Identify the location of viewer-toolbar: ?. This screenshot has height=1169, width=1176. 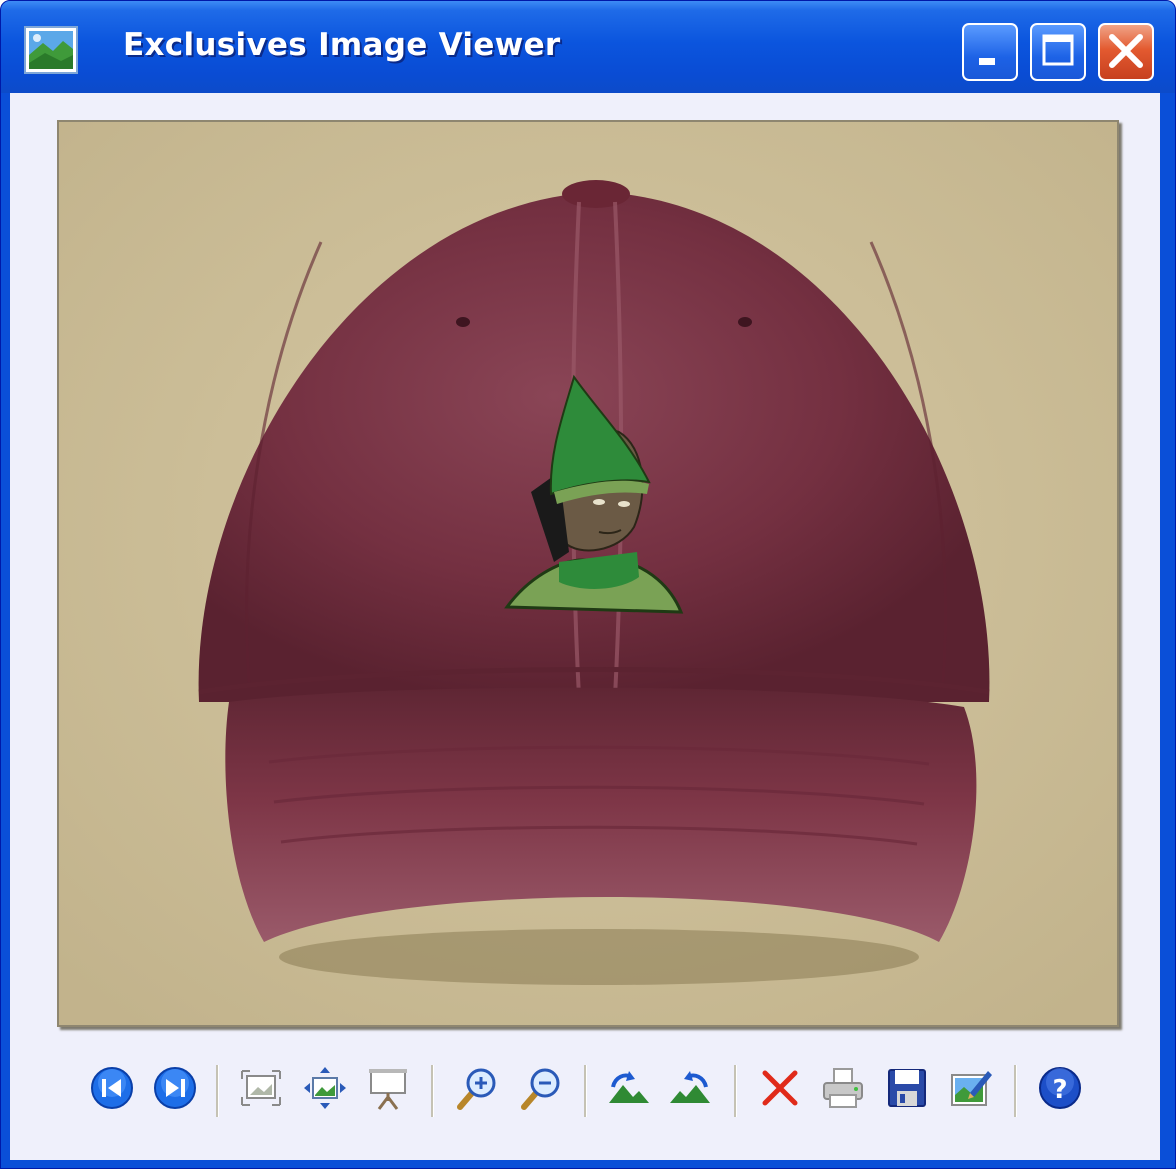
(585, 1098).